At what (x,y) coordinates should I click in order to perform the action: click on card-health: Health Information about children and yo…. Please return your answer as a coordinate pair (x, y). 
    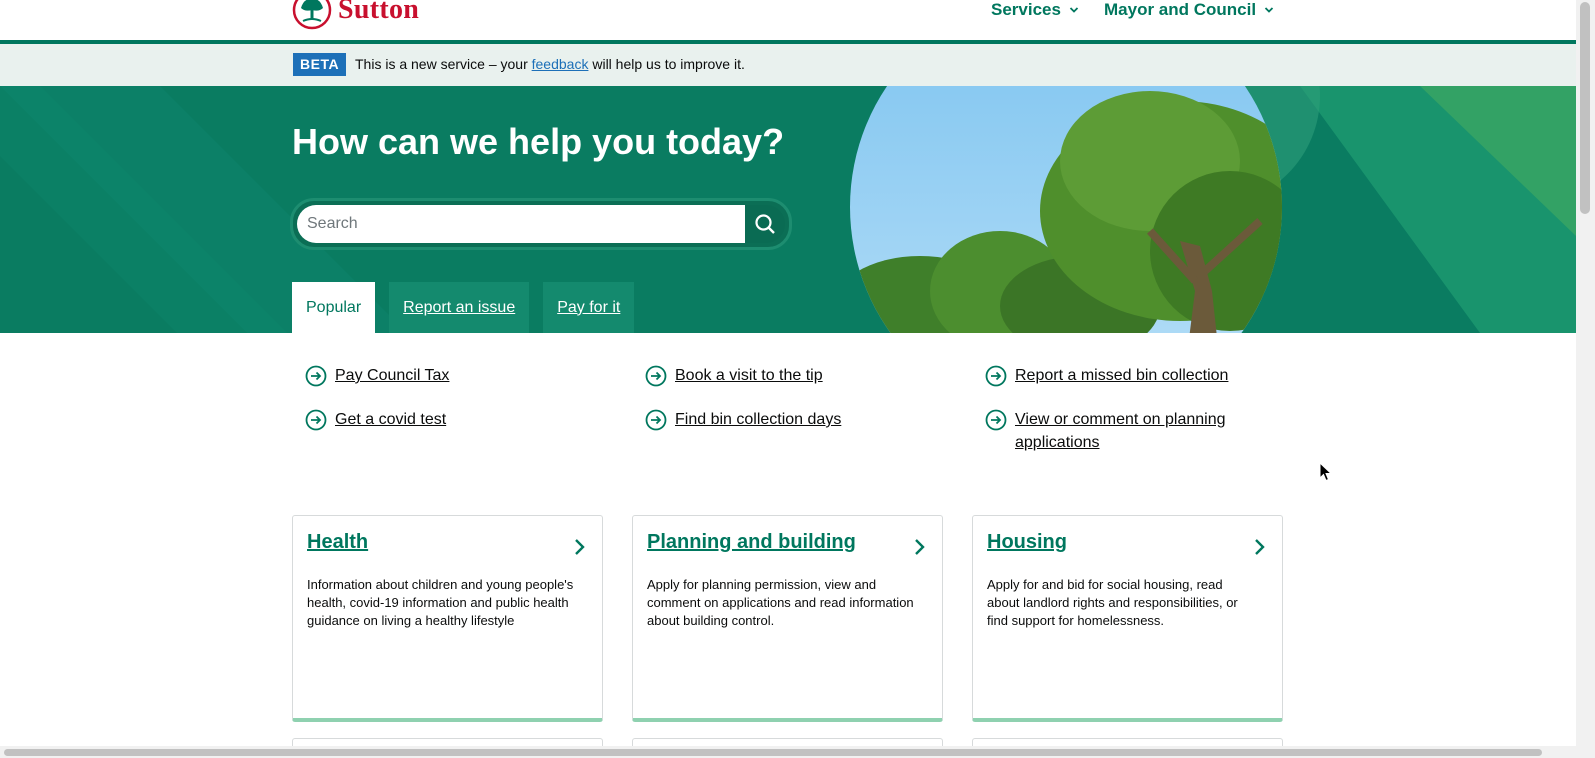
    Looking at the image, I should click on (447, 618).